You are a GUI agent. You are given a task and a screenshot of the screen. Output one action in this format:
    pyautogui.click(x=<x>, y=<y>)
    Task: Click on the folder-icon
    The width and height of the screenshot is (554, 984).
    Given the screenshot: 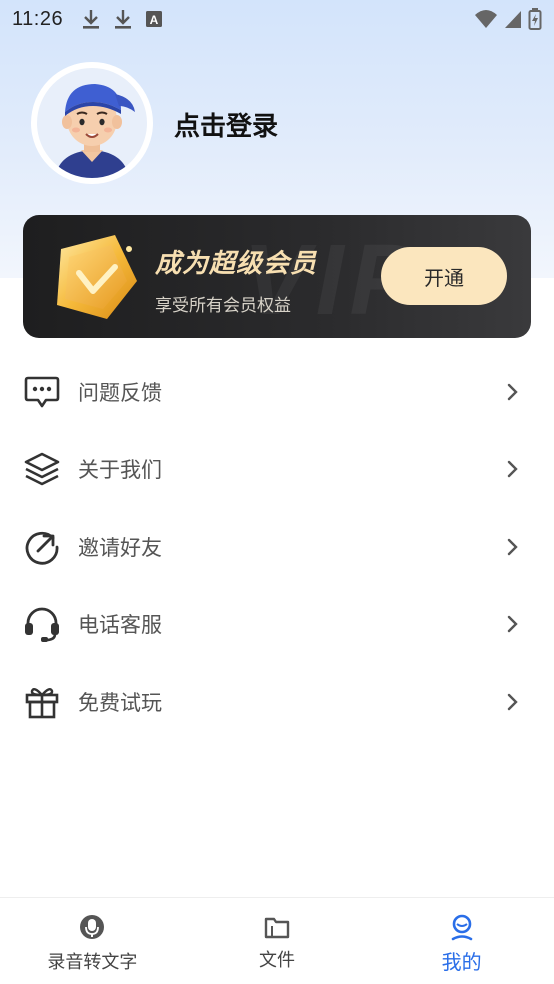 What is the action you would take?
    pyautogui.click(x=277, y=928)
    